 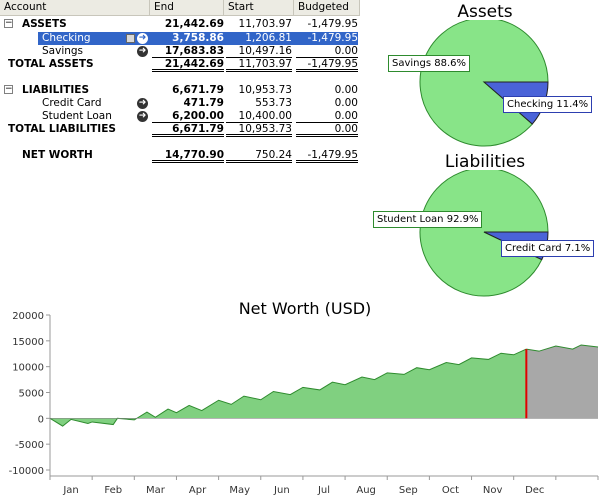 What do you see at coordinates (428, 219) in the screenshot?
I see `pie-label-student-loan: Student Loan 92.9%` at bounding box center [428, 219].